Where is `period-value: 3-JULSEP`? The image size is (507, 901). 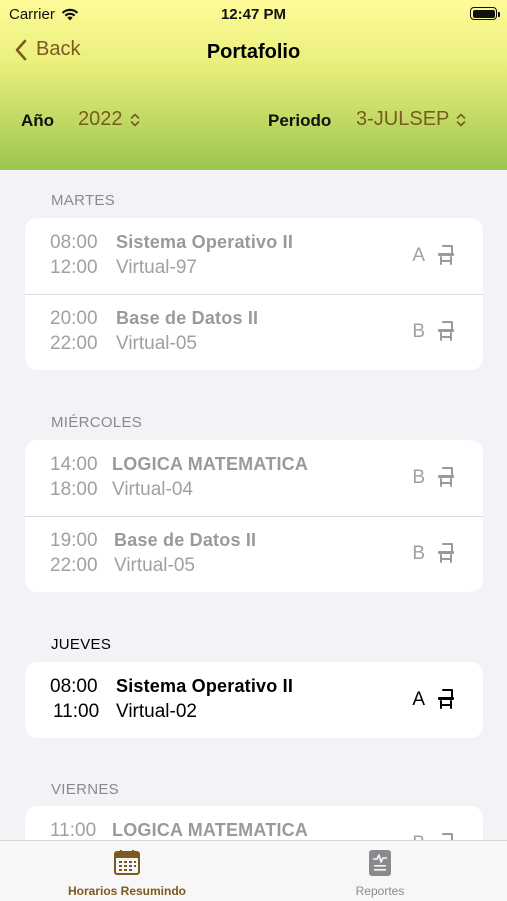
period-value: 3-JULSEP is located at coordinates (403, 119).